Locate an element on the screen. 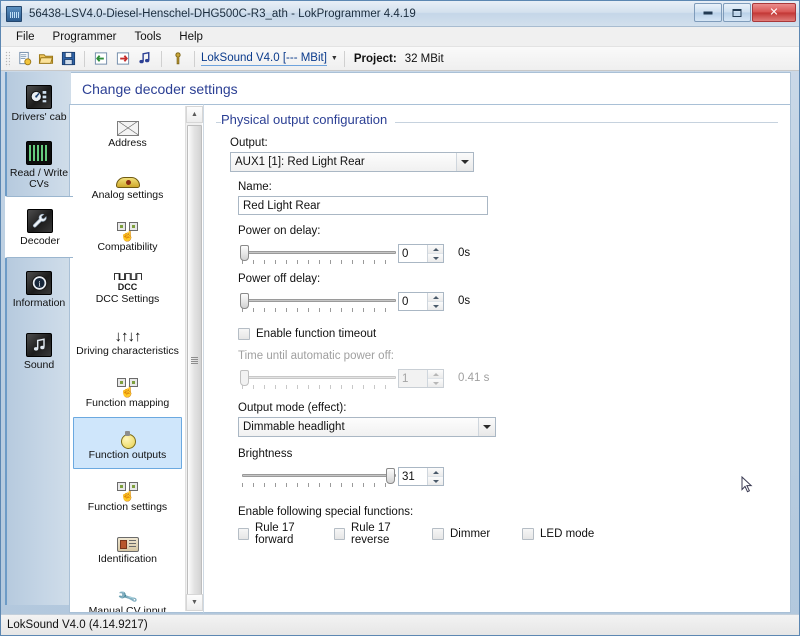  power-off-delay-label: Power off delay: is located at coordinates (279, 279).